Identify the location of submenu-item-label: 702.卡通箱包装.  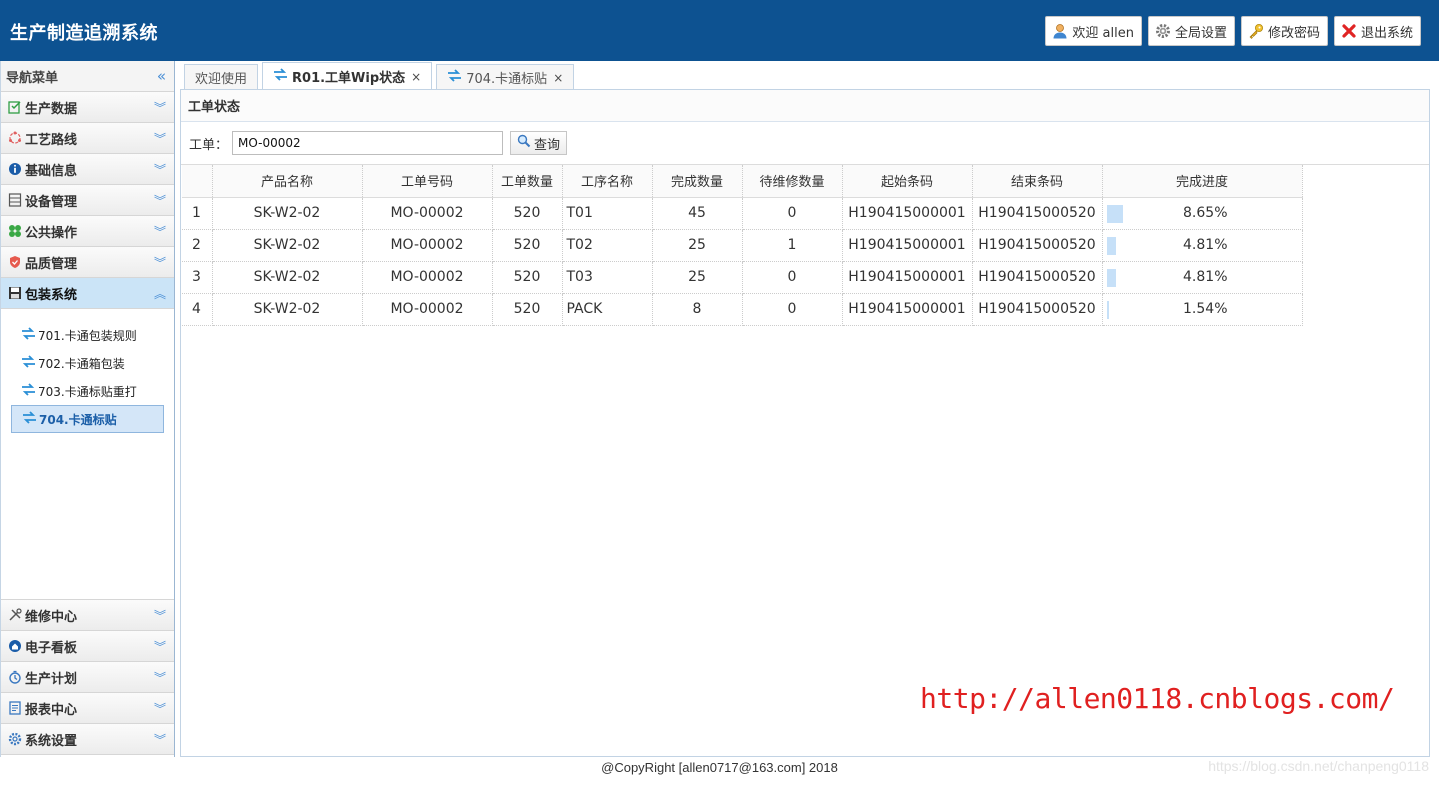
(81, 363).